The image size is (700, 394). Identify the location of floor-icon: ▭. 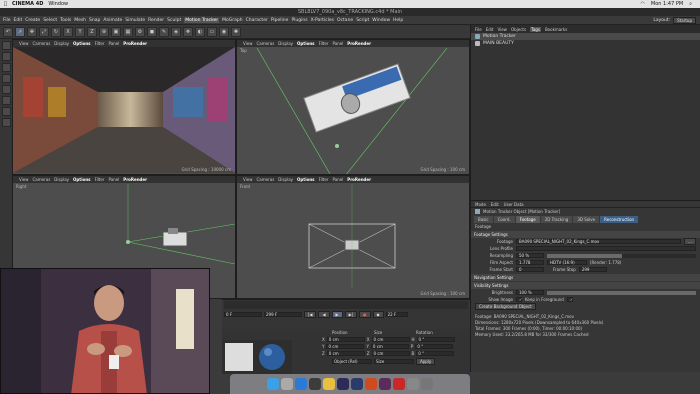
(212, 31).